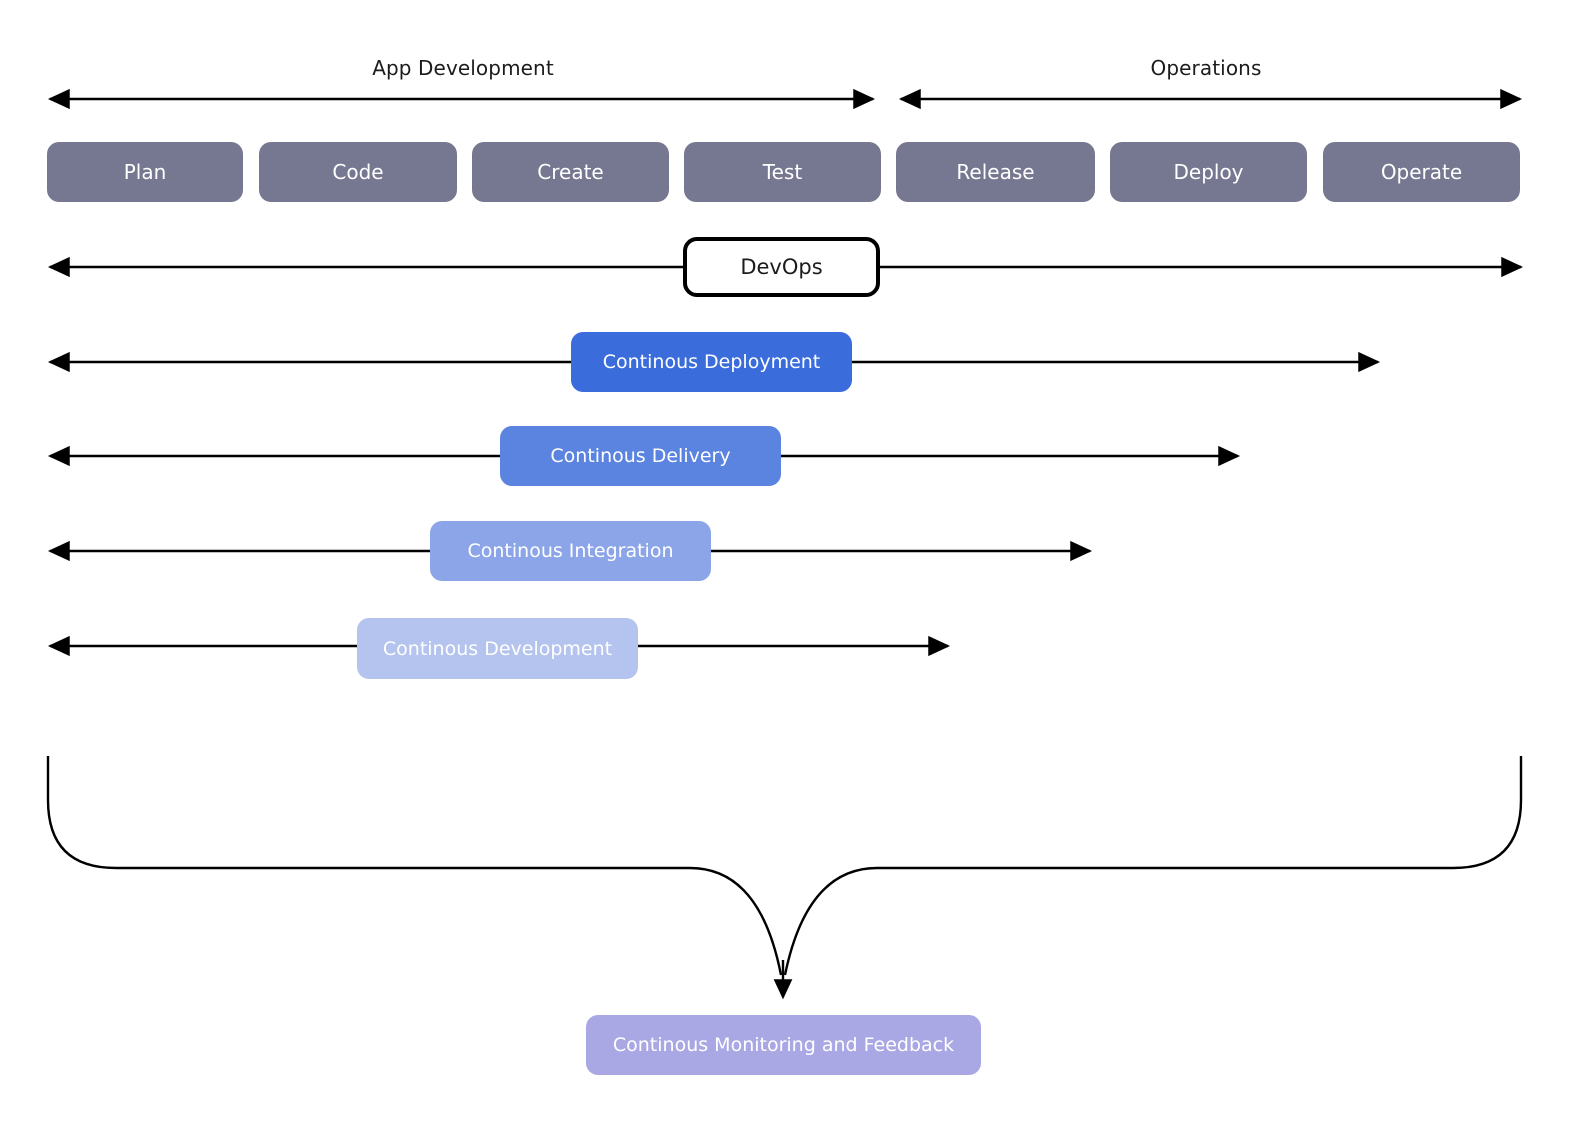  I want to click on practice-pill-continous-integration: Continous Integration, so click(570, 551).